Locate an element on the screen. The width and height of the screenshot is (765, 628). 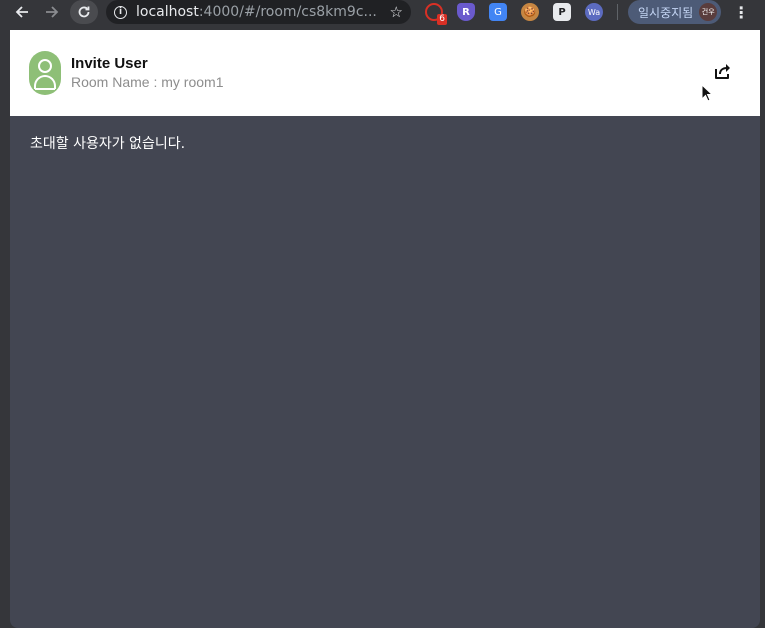
extensions-area: 6 R G 🍪 P Wa 일시중지됨 건우 ⋮ is located at coordinates (587, 12).